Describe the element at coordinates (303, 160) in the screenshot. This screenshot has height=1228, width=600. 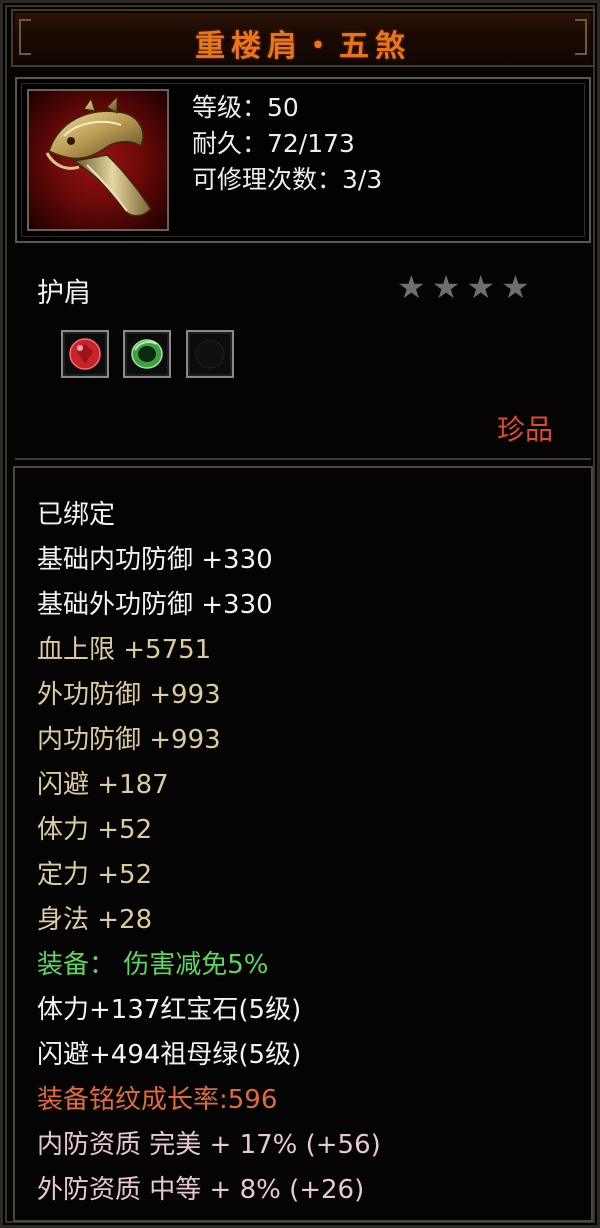
I see `item-info-frame: 等级：50 耐久：72/173 可修理次数：3/3` at that location.